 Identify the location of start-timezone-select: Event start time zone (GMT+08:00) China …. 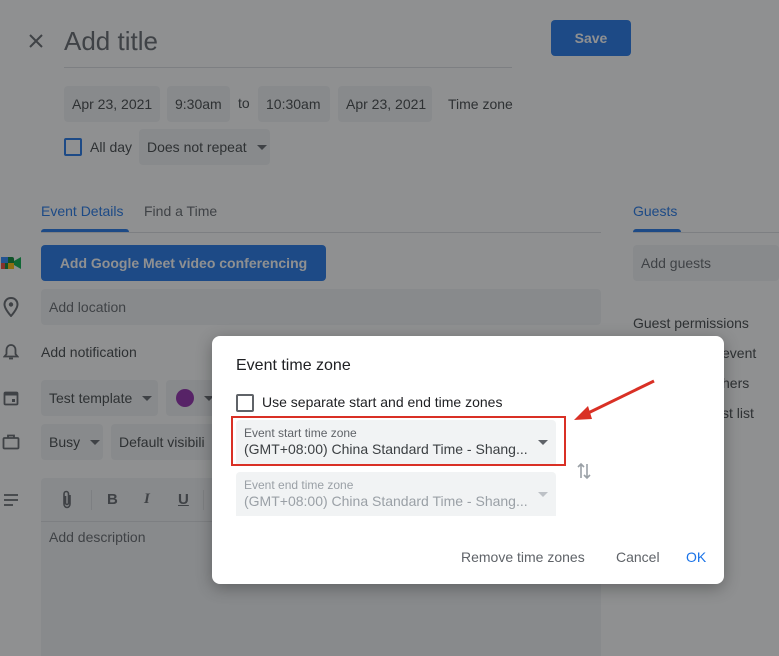
(396, 442).